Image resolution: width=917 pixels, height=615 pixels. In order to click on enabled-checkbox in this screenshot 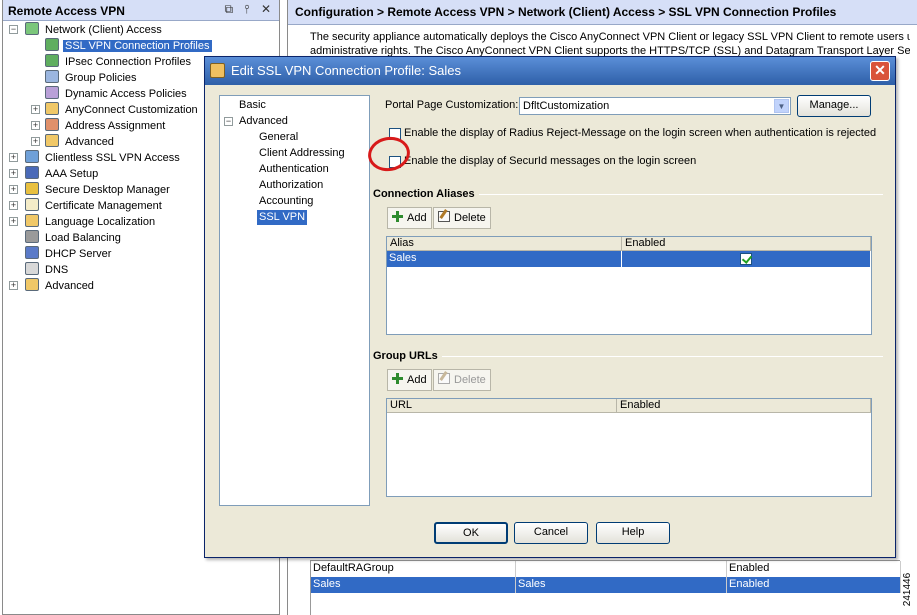, I will do `click(746, 259)`.